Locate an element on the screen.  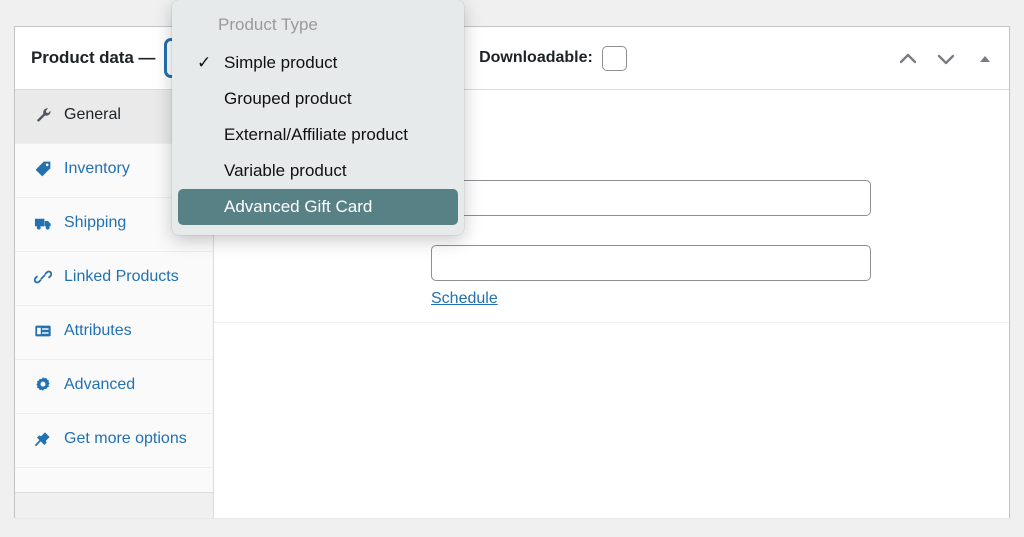
page-title: Product data — is located at coordinates (93, 57).